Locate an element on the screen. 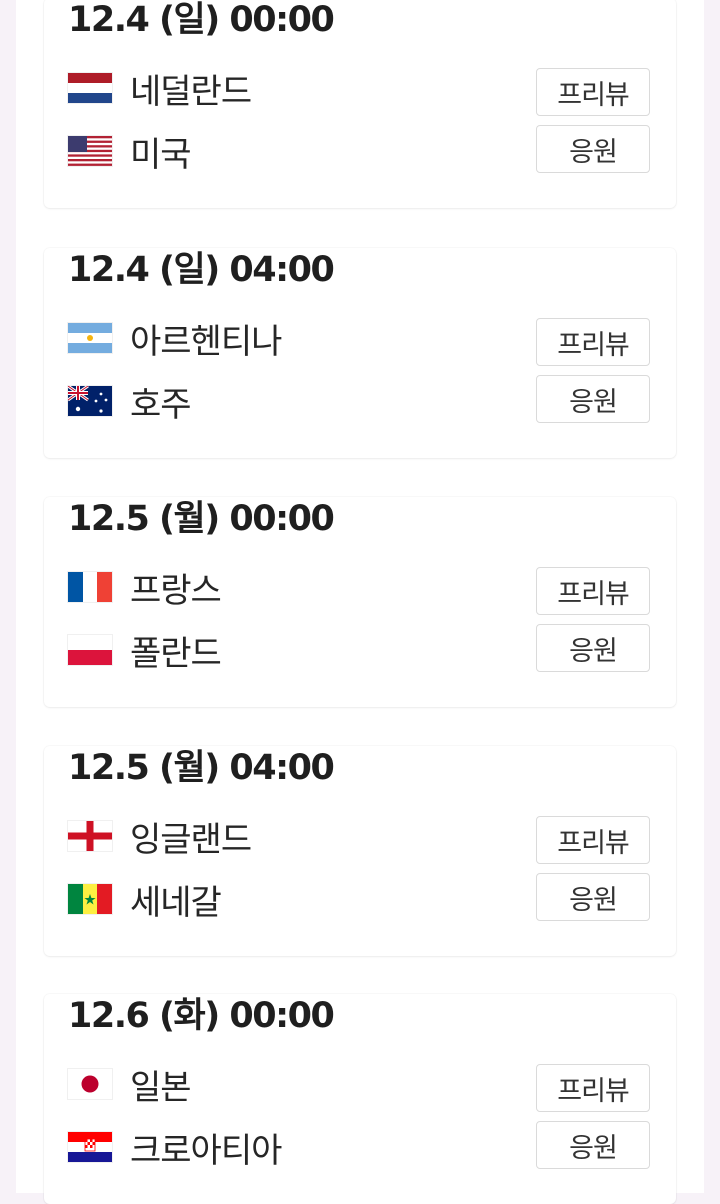 The width and height of the screenshot is (720, 1204). match-datetime: 12.5 (월) 00:00 is located at coordinates (201, 519).